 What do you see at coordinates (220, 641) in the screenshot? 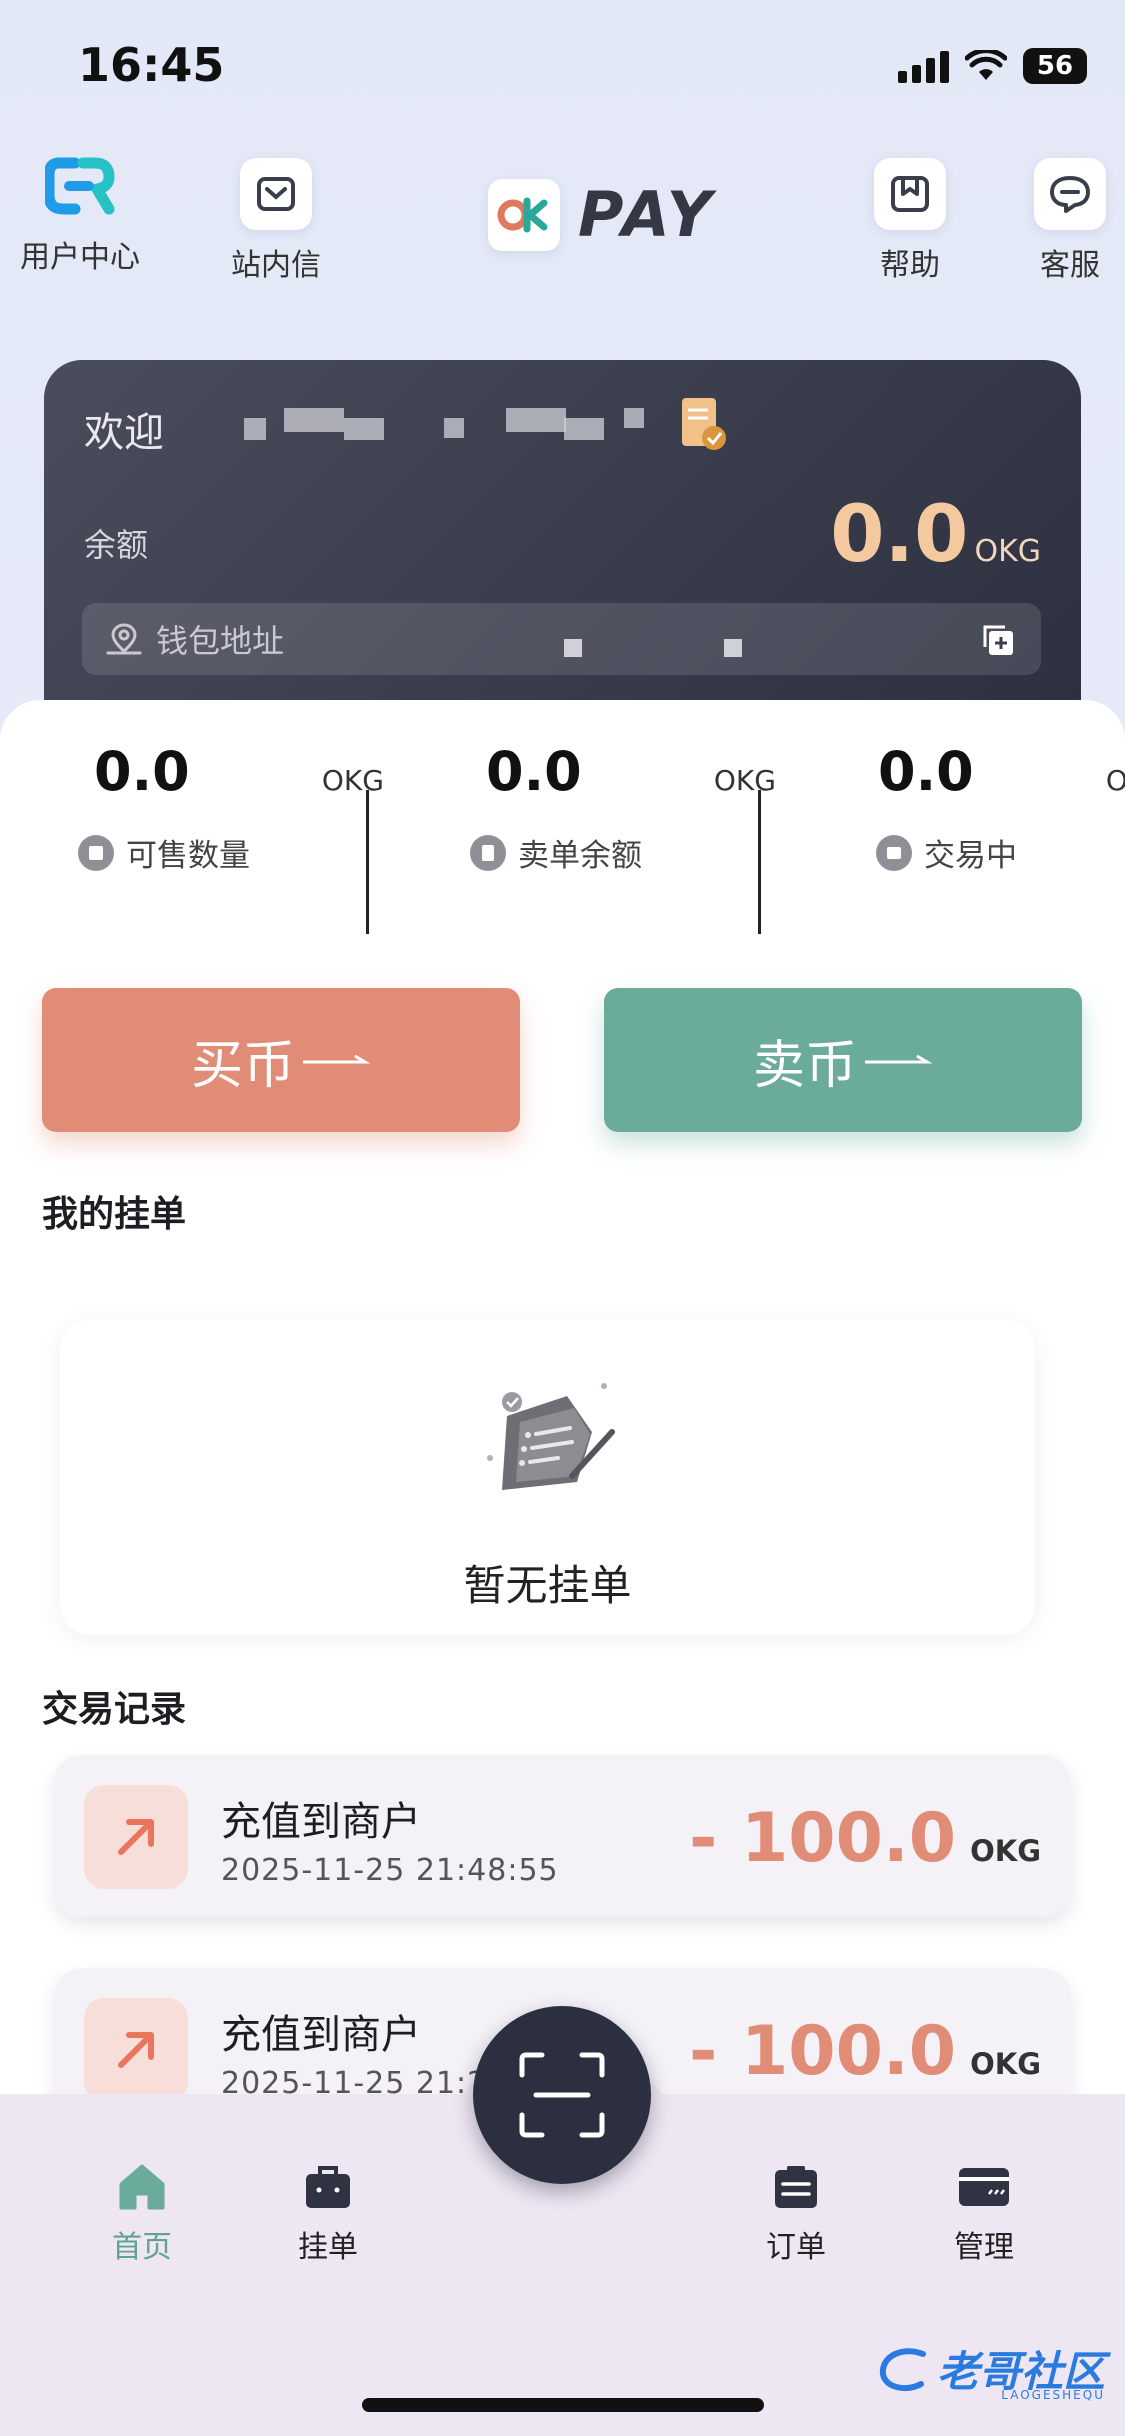
I see `wallet-address-label: 钱包地址` at bounding box center [220, 641].